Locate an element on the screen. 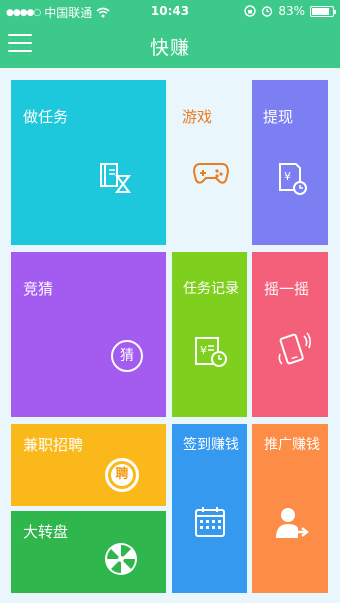 The image size is (340, 603). tile-label: 摇一摇 is located at coordinates (287, 289).